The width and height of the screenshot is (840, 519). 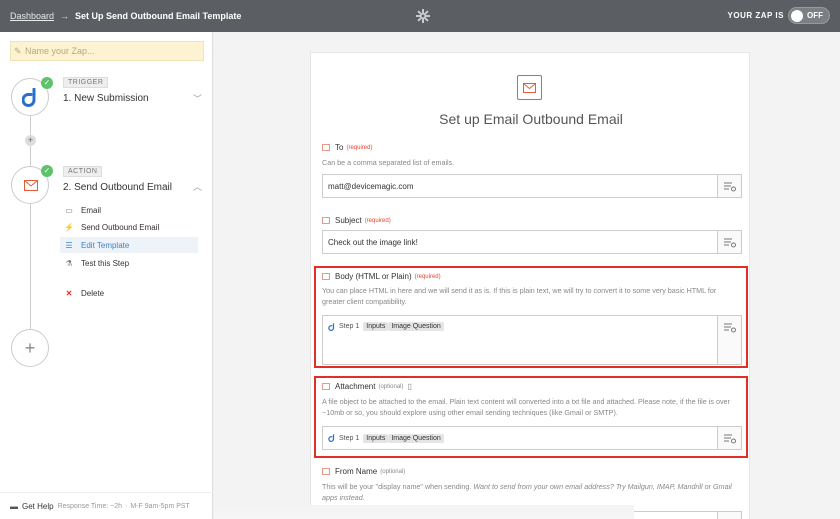 What do you see at coordinates (93, 293) in the screenshot?
I see `delete-label: Delete` at bounding box center [93, 293].